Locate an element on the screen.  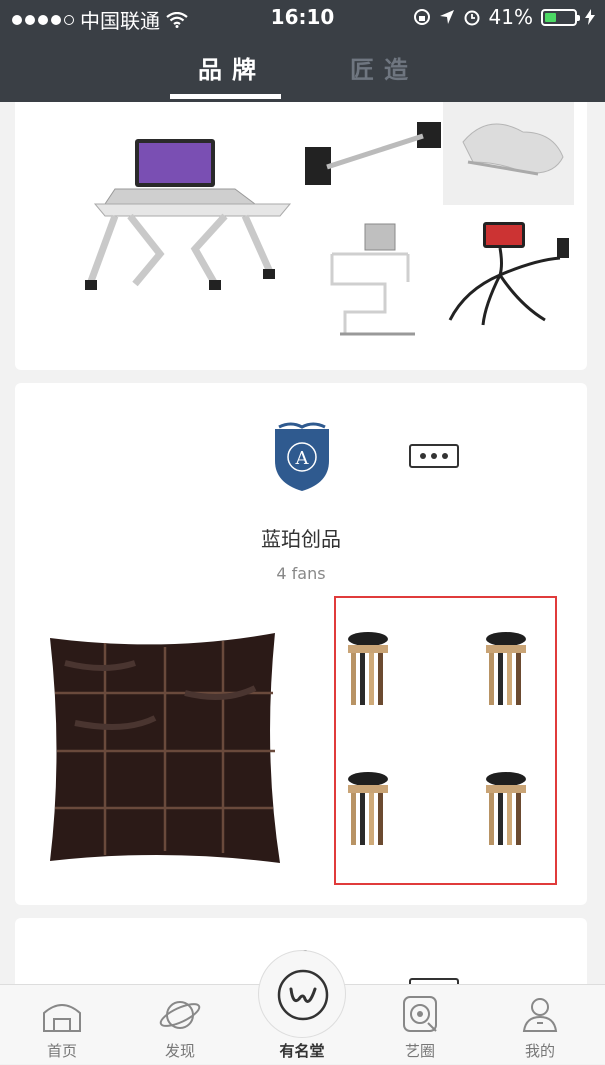
alarm-icon is located at coordinates (472, 18).